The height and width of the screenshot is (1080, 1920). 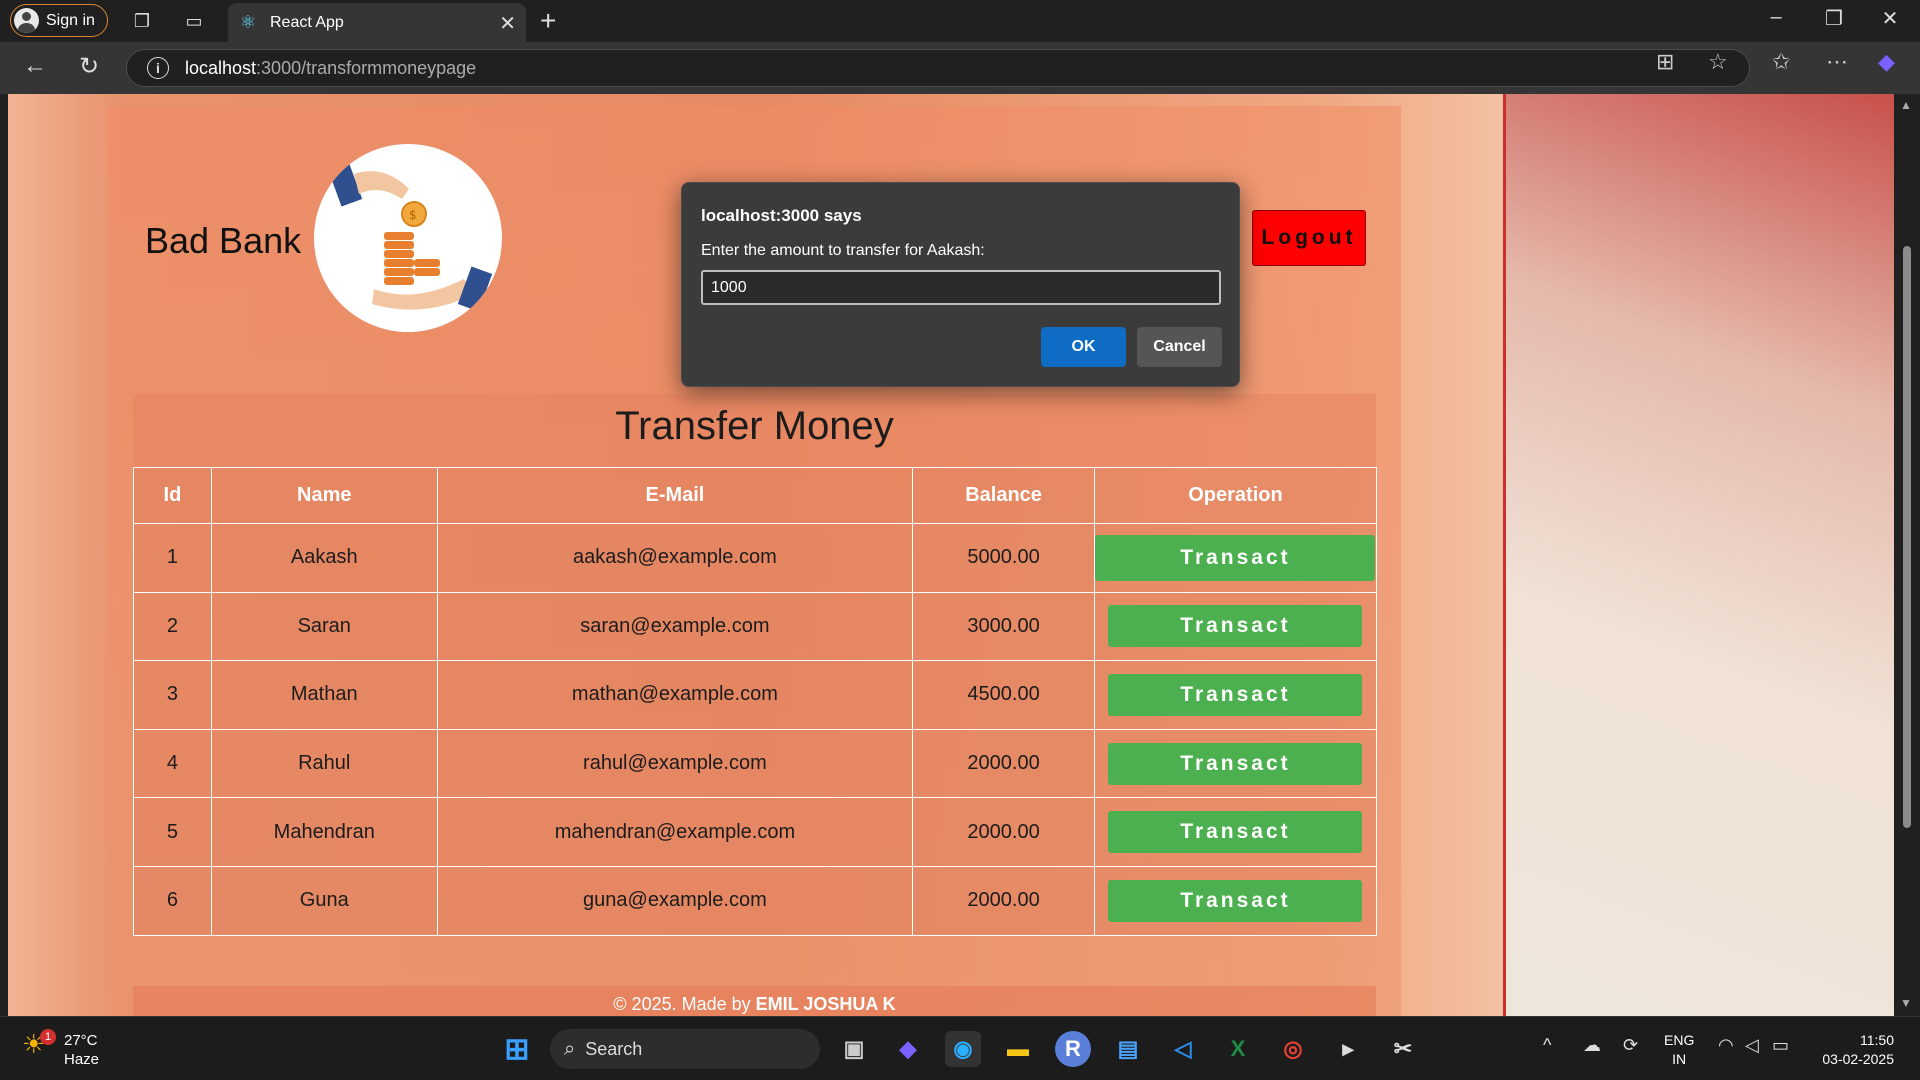 What do you see at coordinates (1592, 1045) in the screenshot?
I see `onedrive-icon: ☁` at bounding box center [1592, 1045].